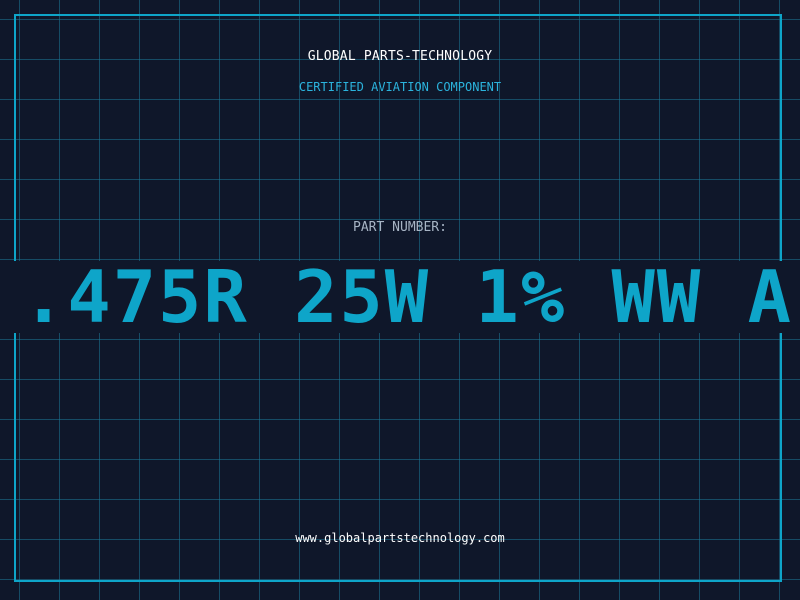  Describe the element at coordinates (400, 538) in the screenshot. I see `website-link: www.globalpartstechnology.com` at that location.